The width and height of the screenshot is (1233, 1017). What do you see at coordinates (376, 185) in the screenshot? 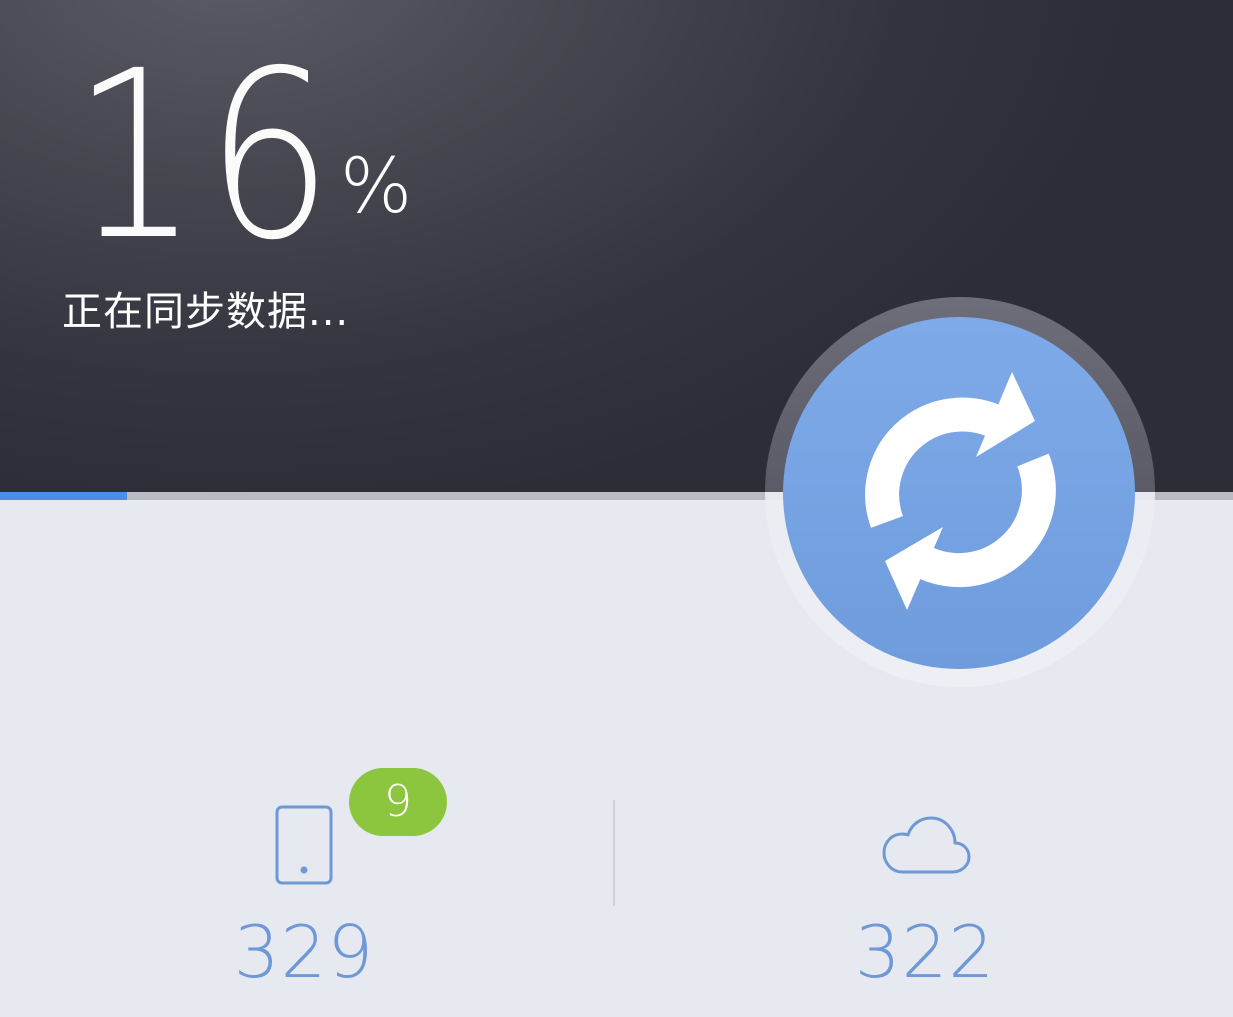
I see `percent-sign: %` at bounding box center [376, 185].